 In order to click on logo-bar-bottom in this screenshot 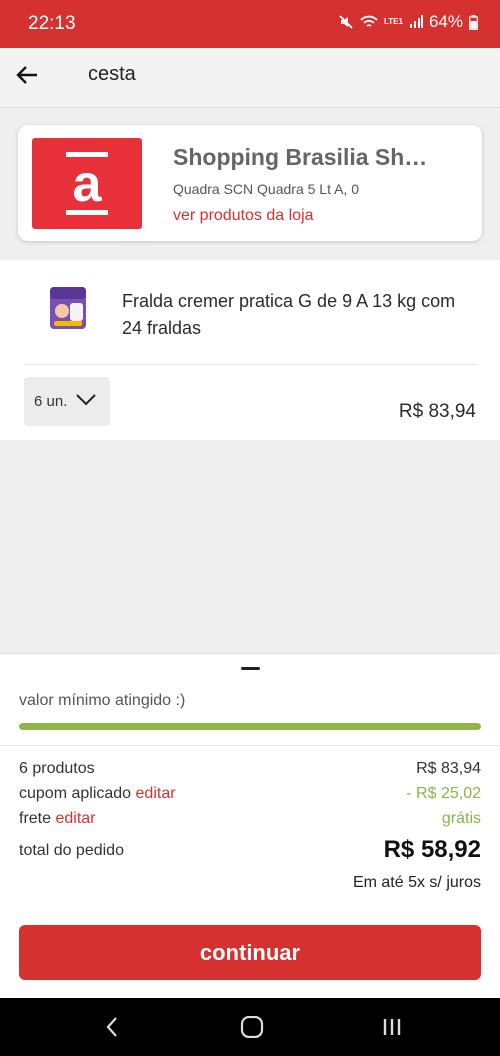, I will do `click(87, 212)`.